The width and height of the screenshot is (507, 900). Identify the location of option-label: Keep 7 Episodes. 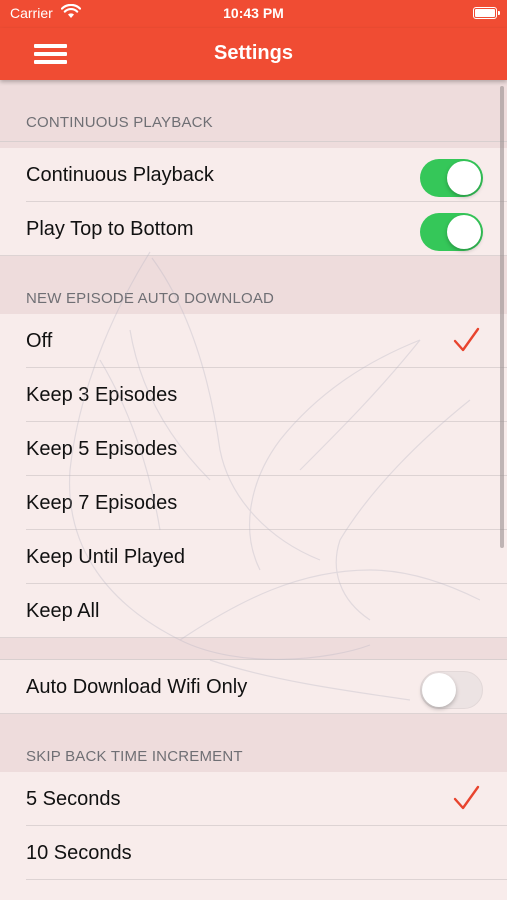
(102, 503).